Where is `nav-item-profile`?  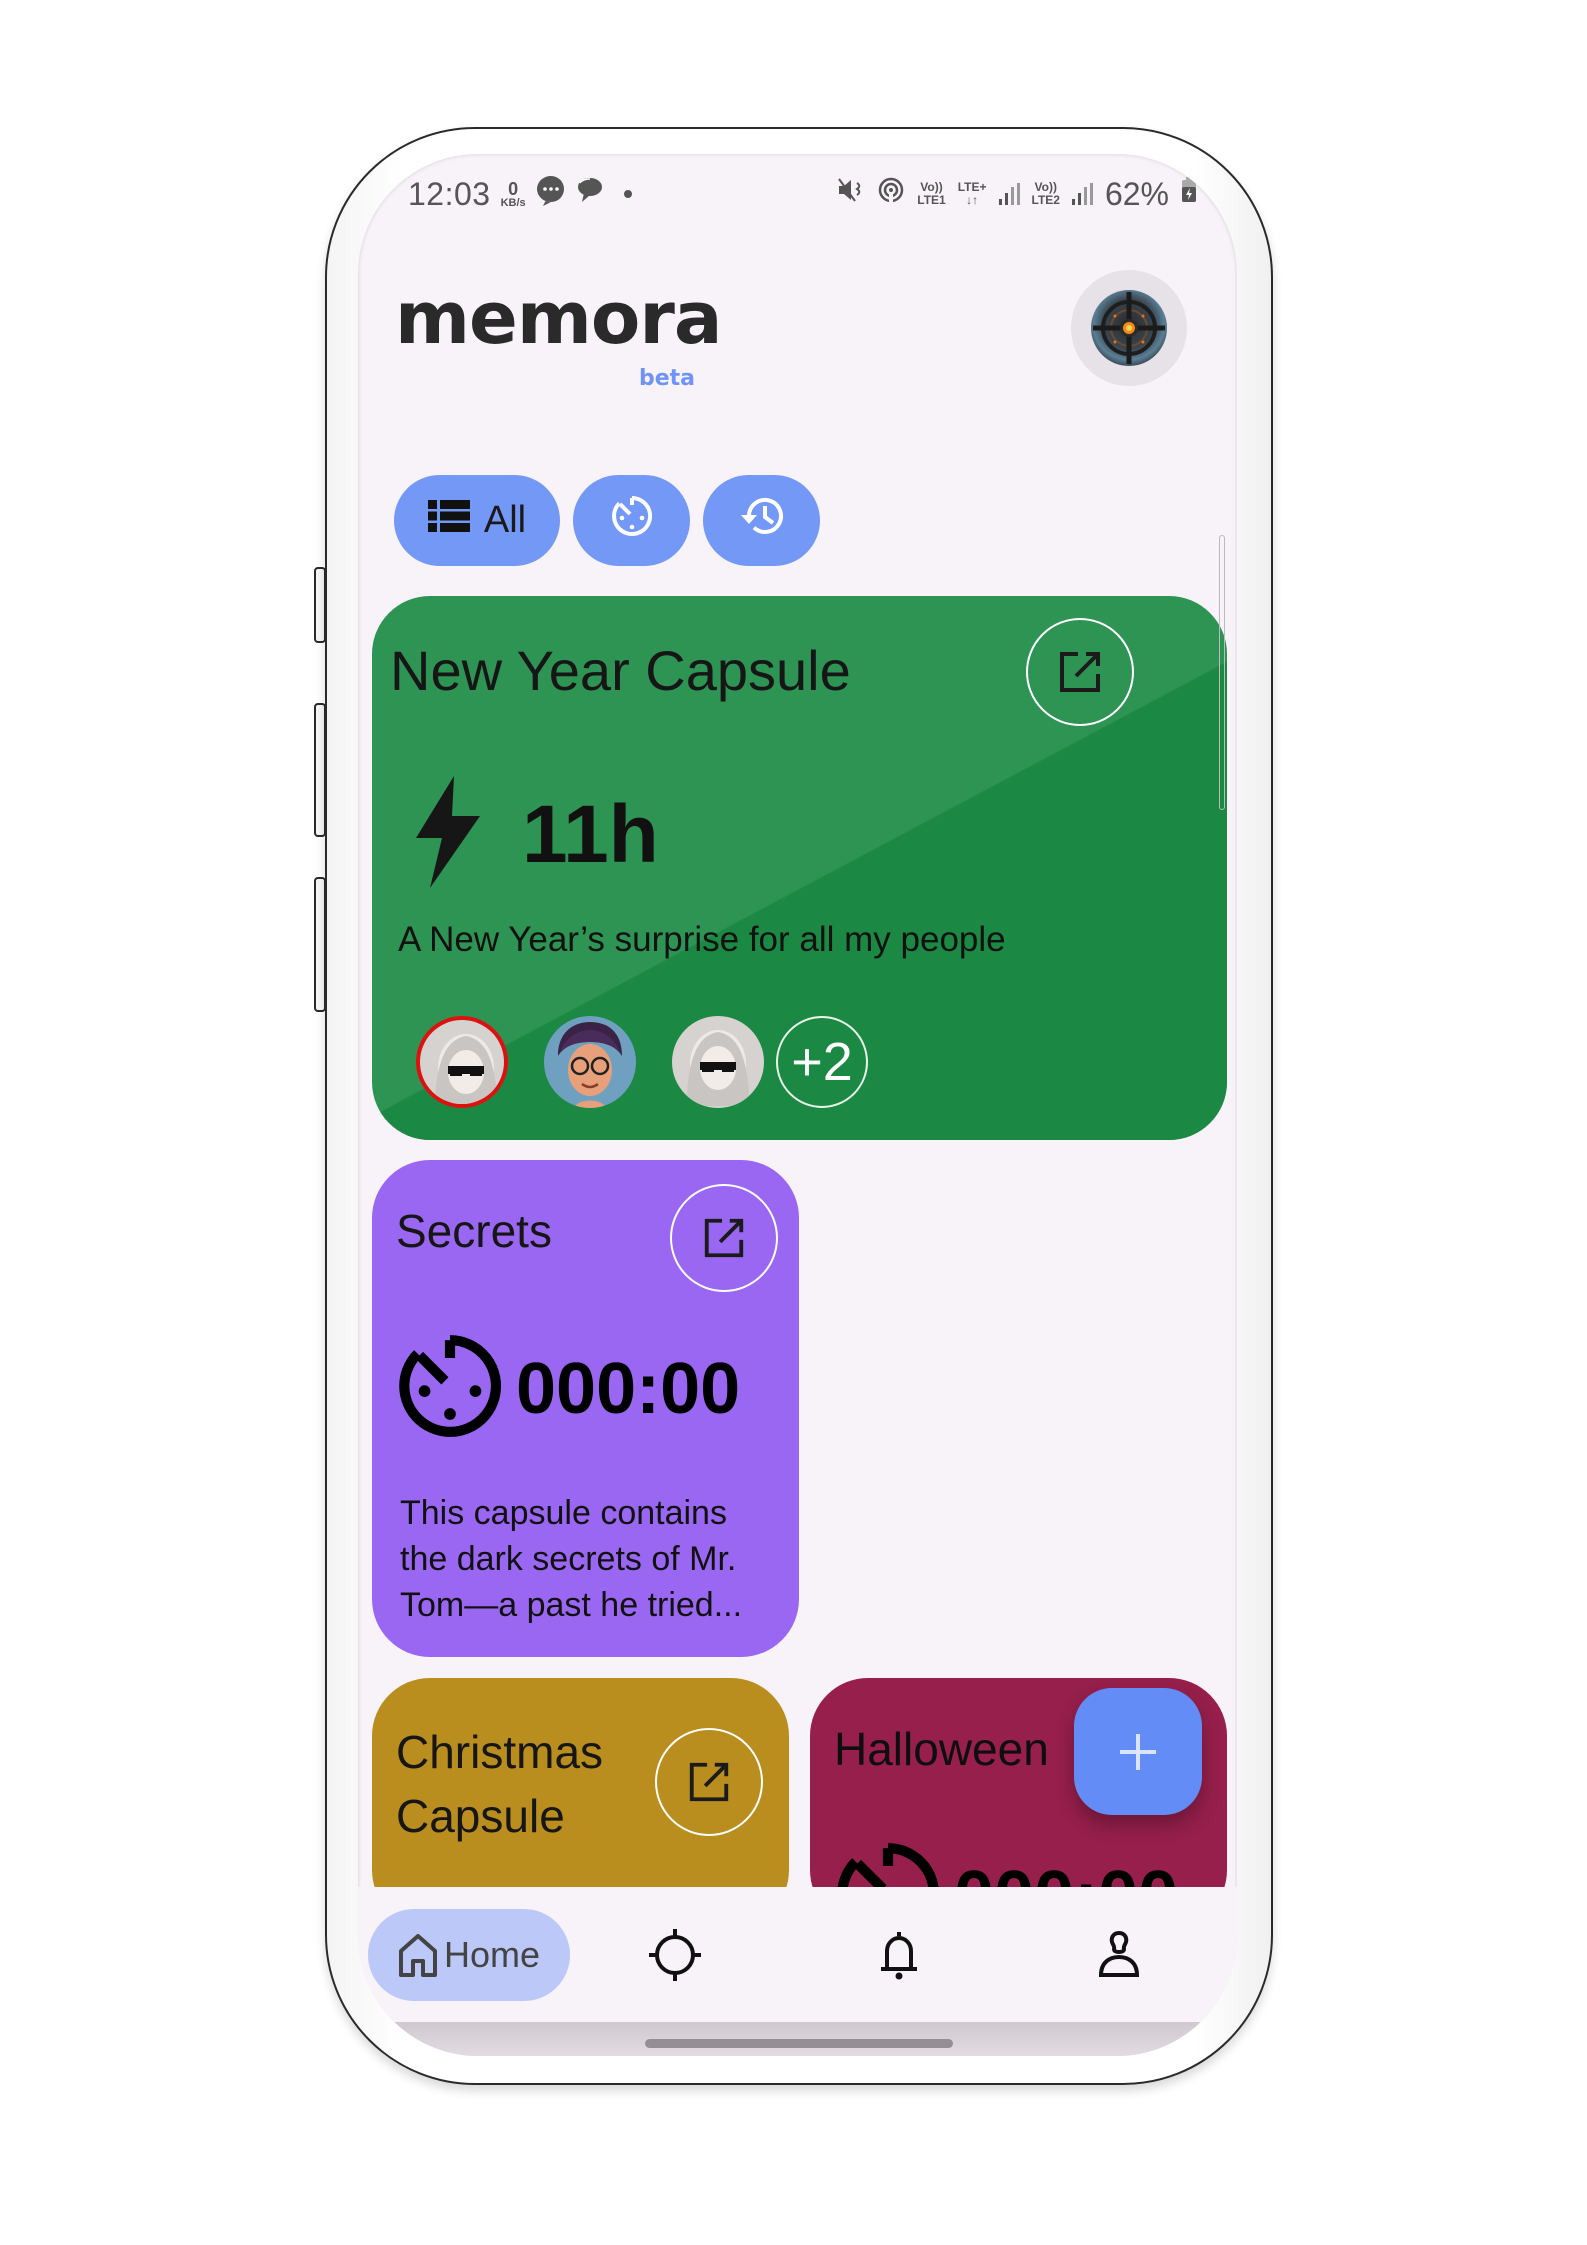
nav-item-profile is located at coordinates (1119, 1955).